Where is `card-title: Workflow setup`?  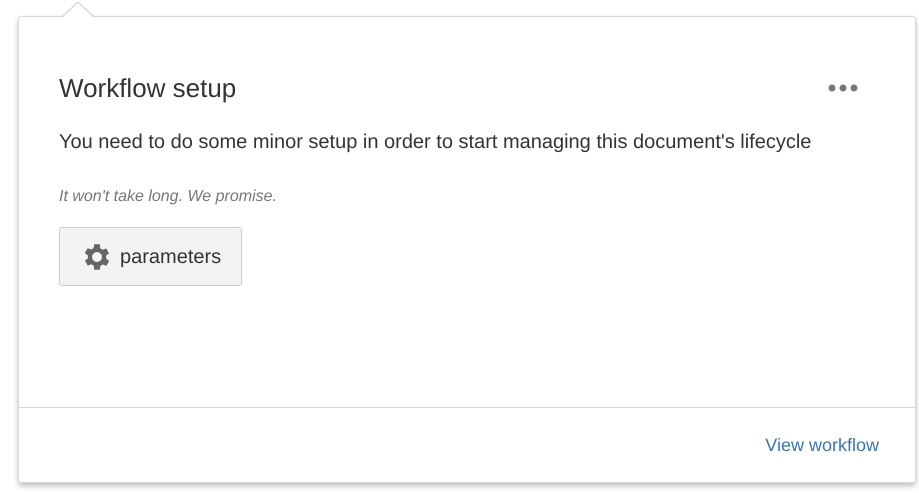 card-title: Workflow setup is located at coordinates (147, 88).